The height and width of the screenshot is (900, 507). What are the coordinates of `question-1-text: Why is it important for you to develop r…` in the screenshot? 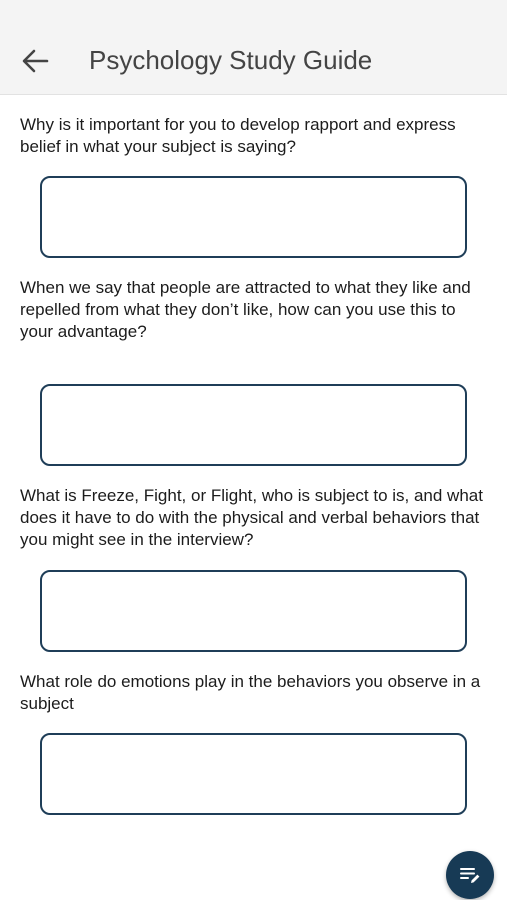 It's located at (238, 135).